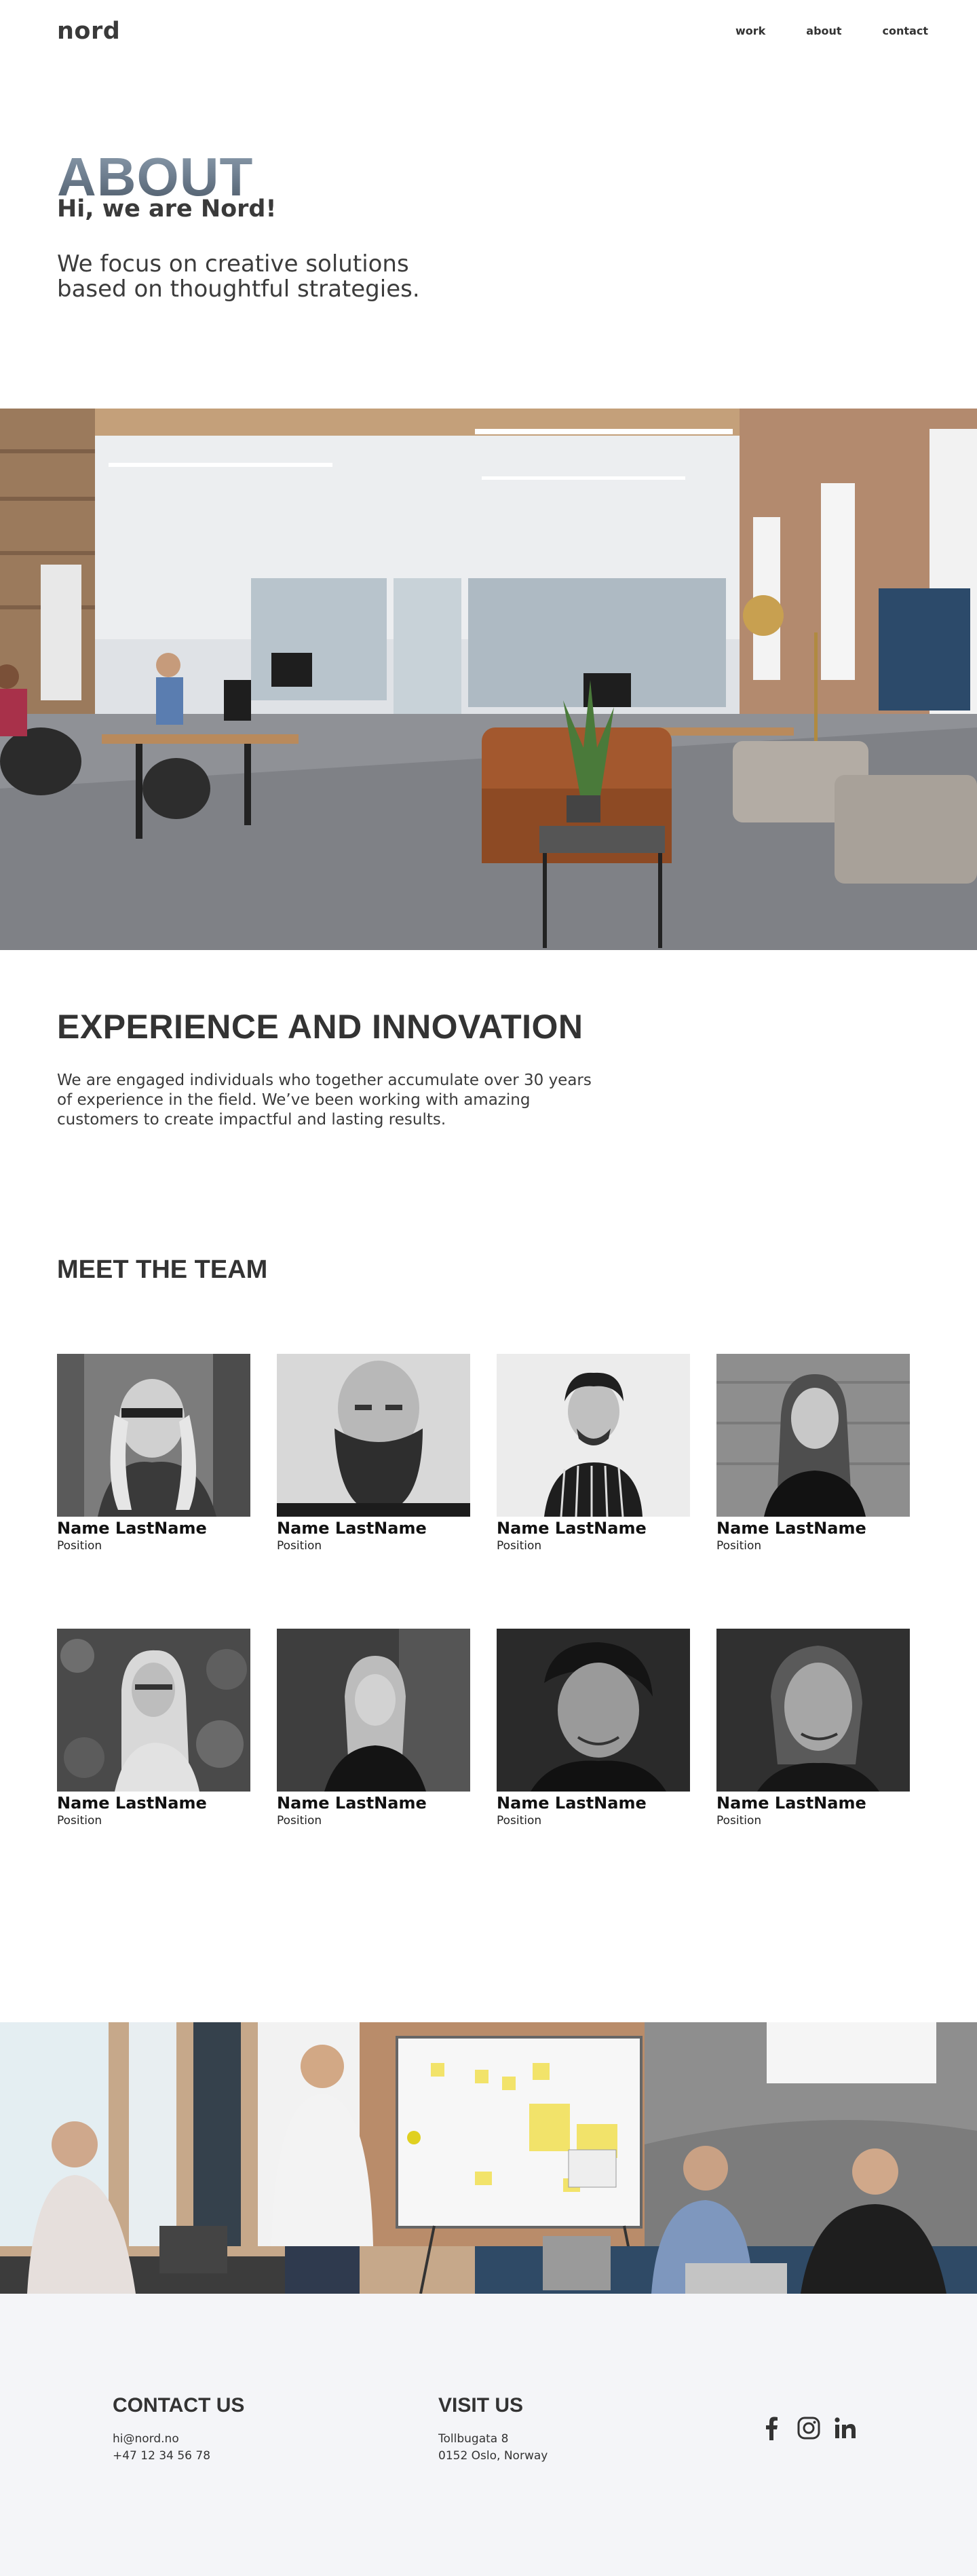 Image resolution: width=977 pixels, height=2576 pixels. I want to click on main-nav: work about contact, so click(812, 31).